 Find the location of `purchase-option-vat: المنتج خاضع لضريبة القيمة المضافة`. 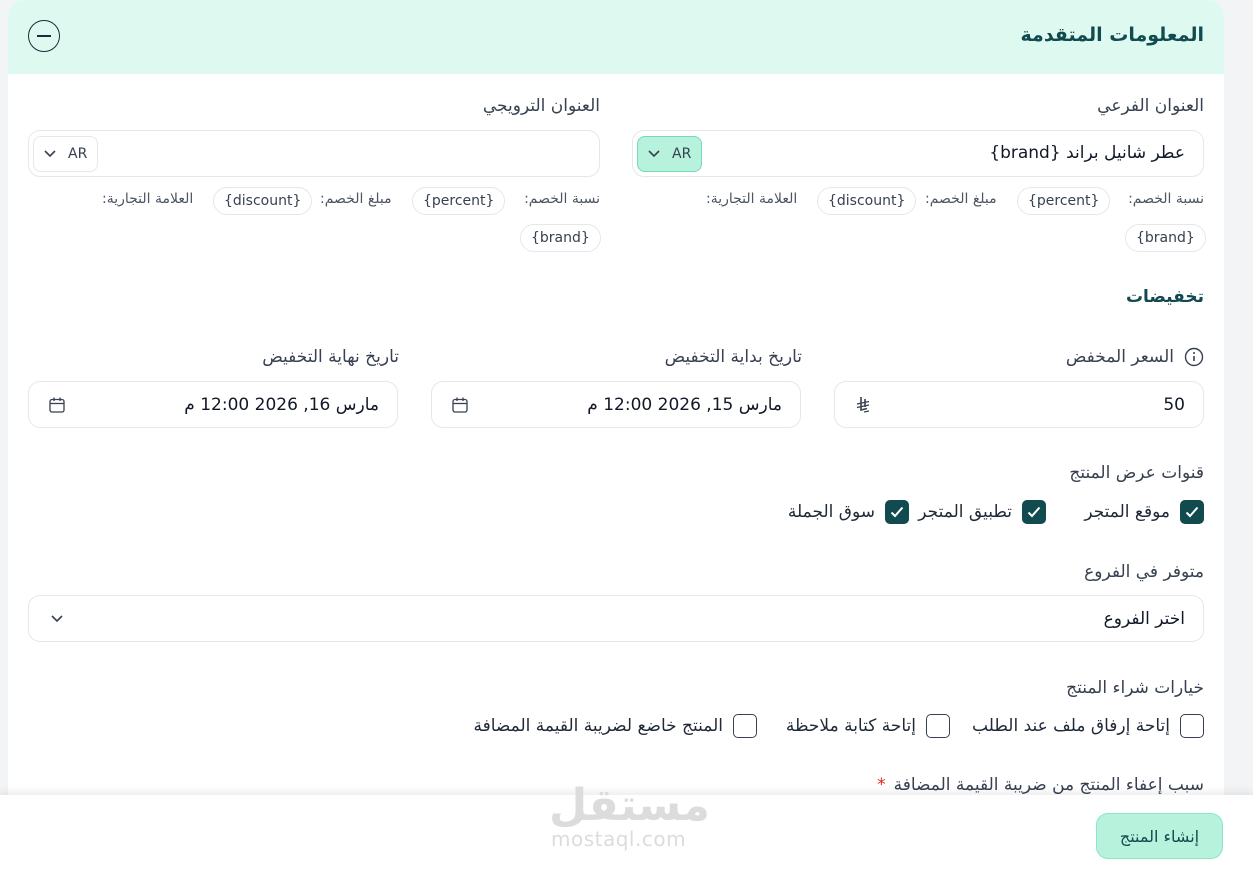

purchase-option-vat: المنتج خاضع لضريبة القيمة المضافة is located at coordinates (615, 726).